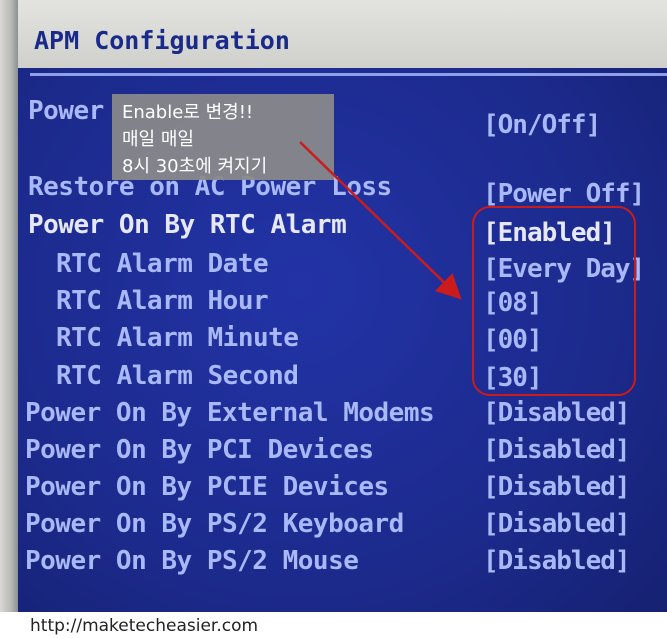  What do you see at coordinates (380, 220) in the screenshot?
I see `annotation-arrow` at bounding box center [380, 220].